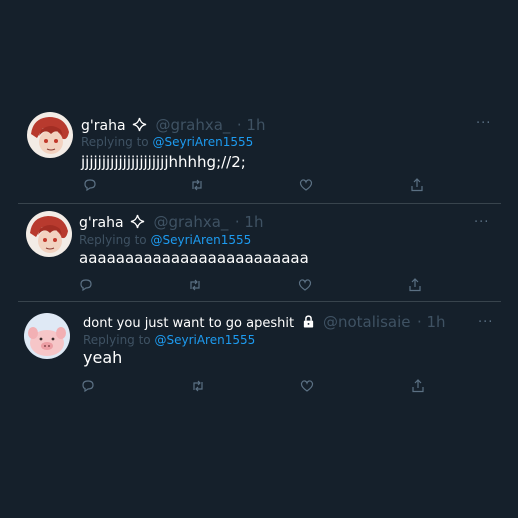 This screenshot has width=518, height=518. What do you see at coordinates (163, 162) in the screenshot?
I see `tweet-text: jjjjjjjjjjjjjjjjjjjjjhhhhg;//2;` at bounding box center [163, 162].